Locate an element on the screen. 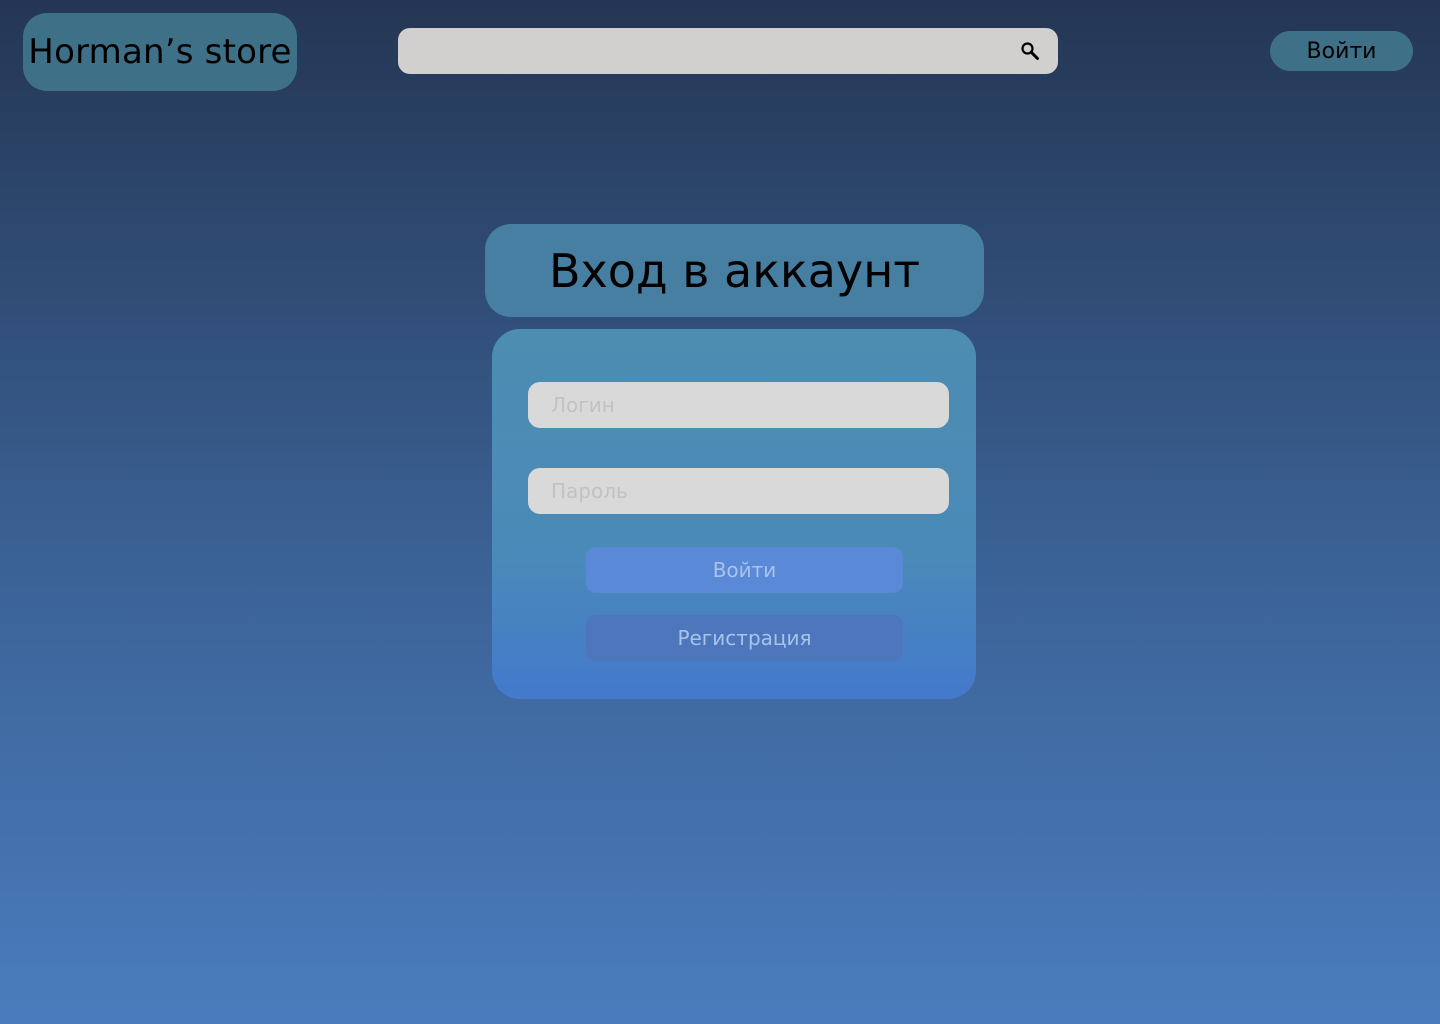 The width and height of the screenshot is (1440, 1024). register-button: Регистрация is located at coordinates (744, 638).